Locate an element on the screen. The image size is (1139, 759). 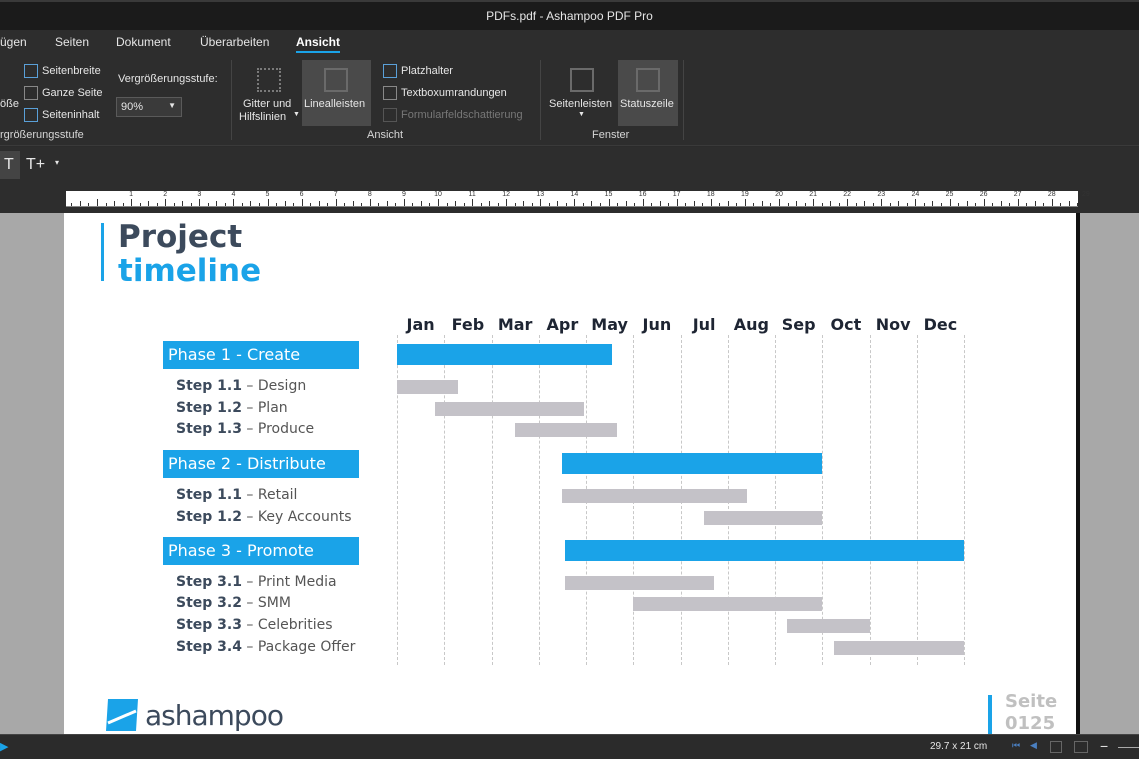
play-icon: ▶ is located at coordinates (4, 746).